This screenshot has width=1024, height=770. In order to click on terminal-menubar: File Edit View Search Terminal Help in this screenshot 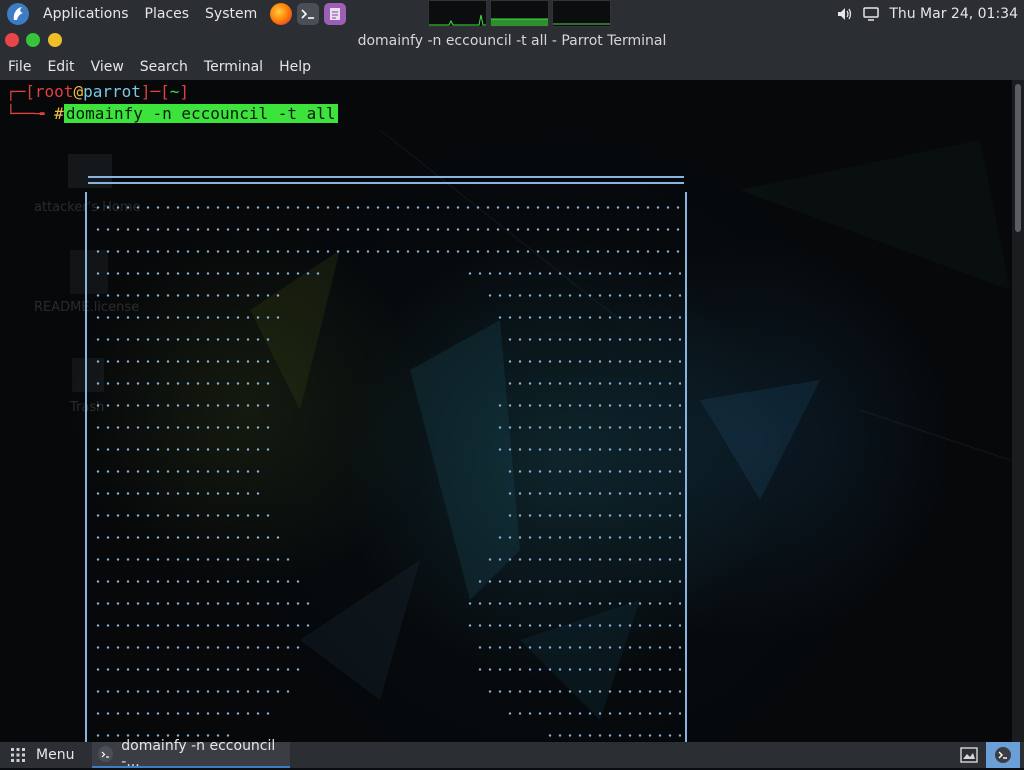, I will do `click(512, 67)`.